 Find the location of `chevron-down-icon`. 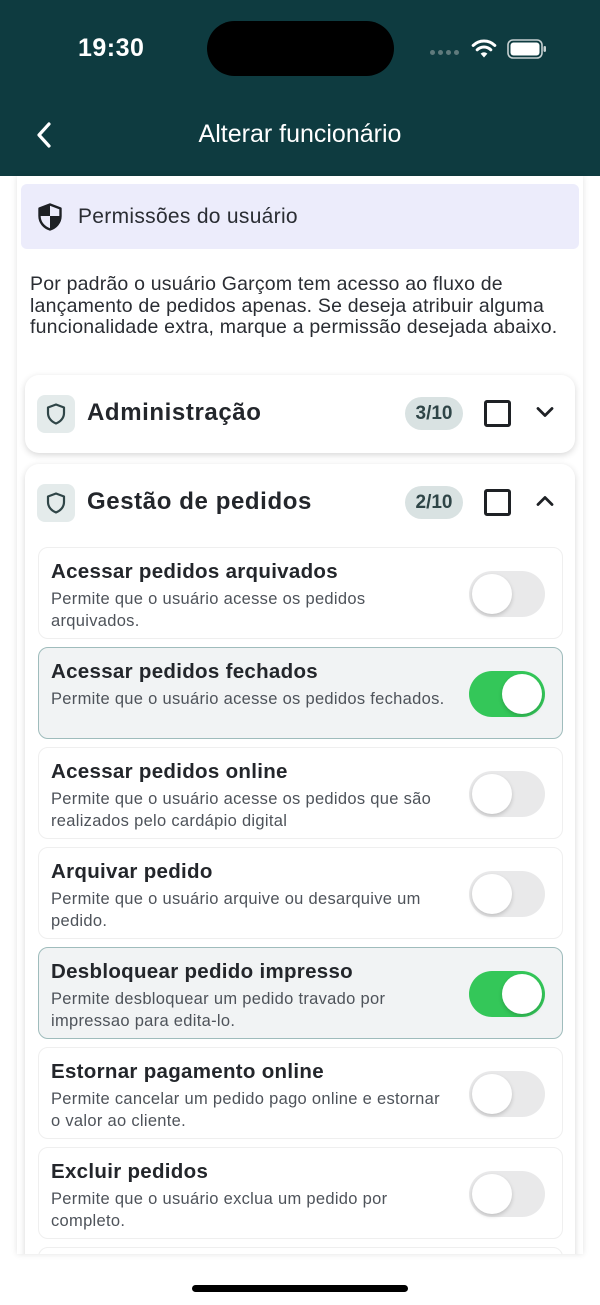

chevron-down-icon is located at coordinates (545, 412).